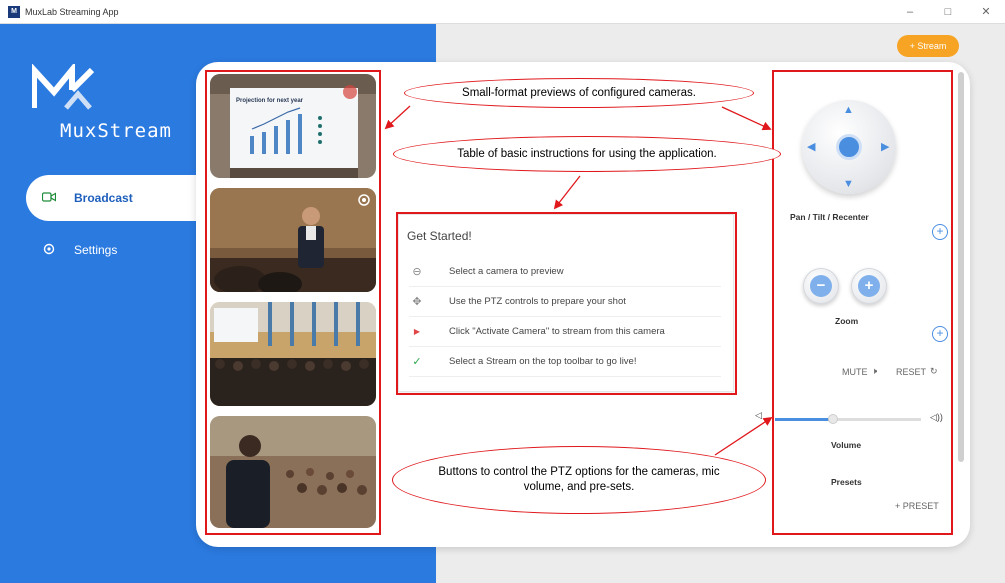 This screenshot has height=583, width=1005. What do you see at coordinates (811, 146) in the screenshot?
I see `pan-left-icon: ◀` at bounding box center [811, 146].